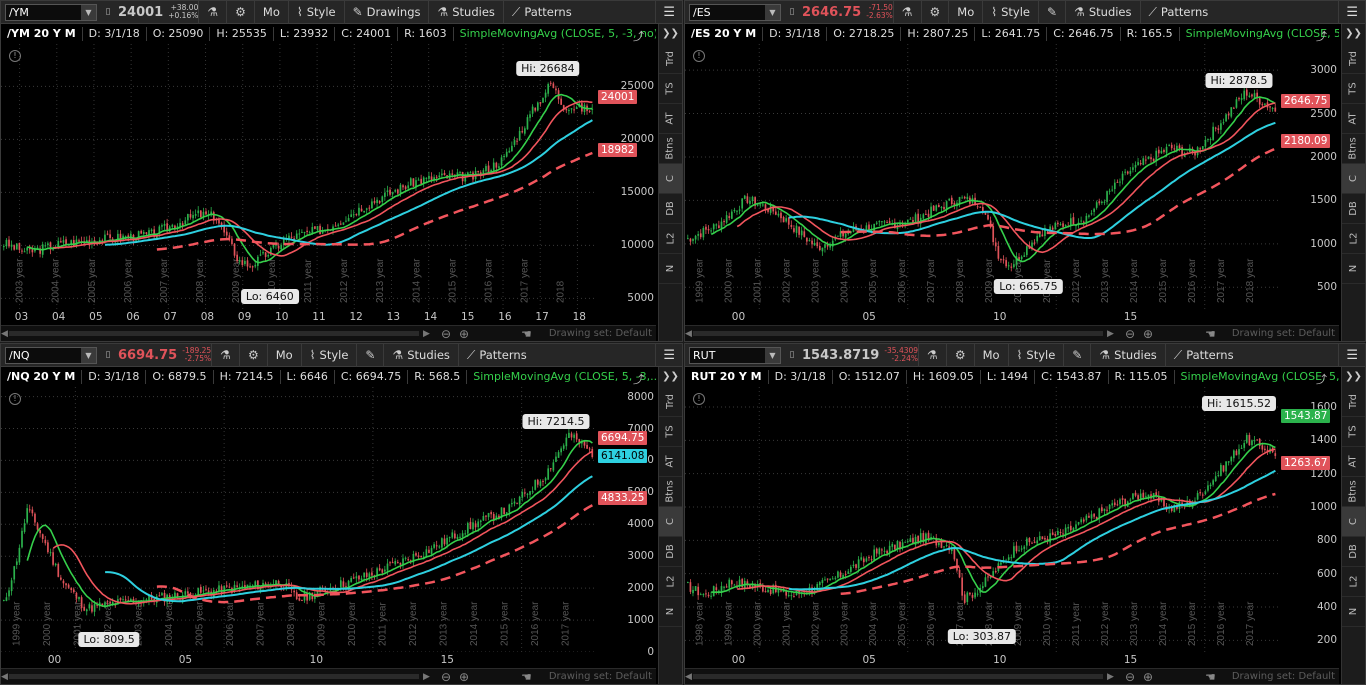 The image size is (1366, 685). I want to click on symbol-input: /NQ ▼, so click(51, 355).